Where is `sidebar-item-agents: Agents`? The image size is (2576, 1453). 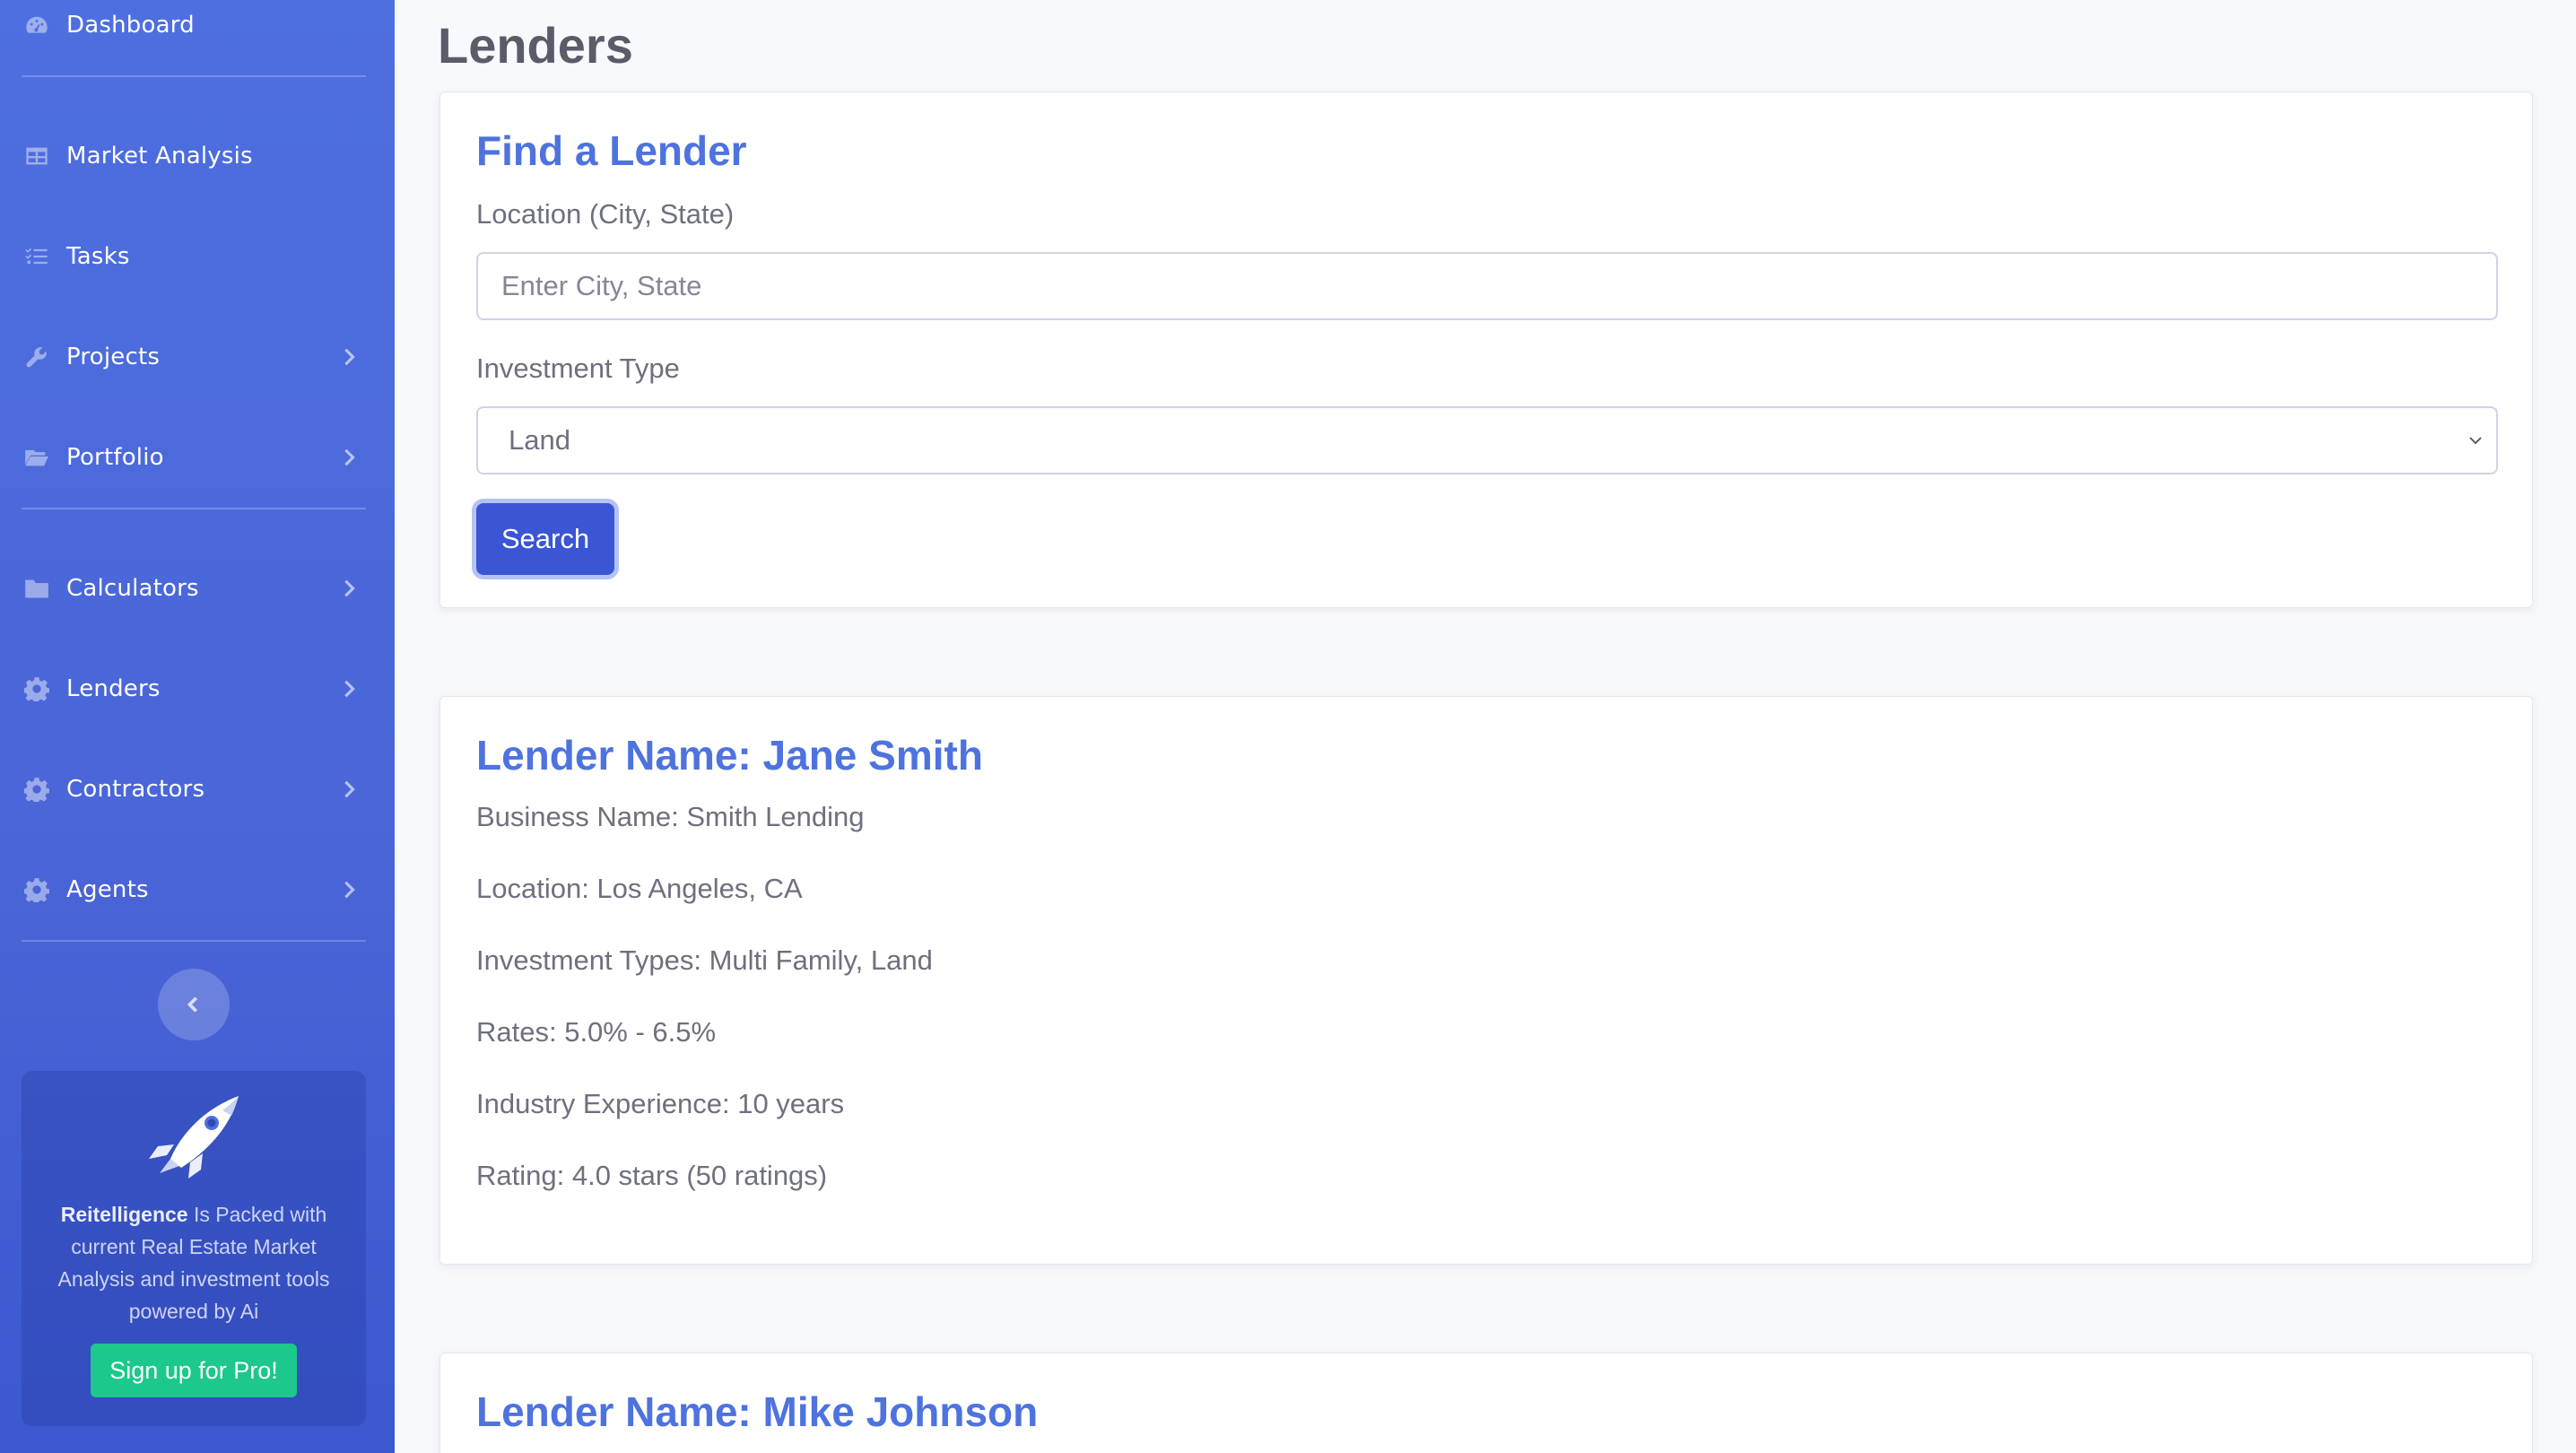
sidebar-item-agents: Agents is located at coordinates (197, 890).